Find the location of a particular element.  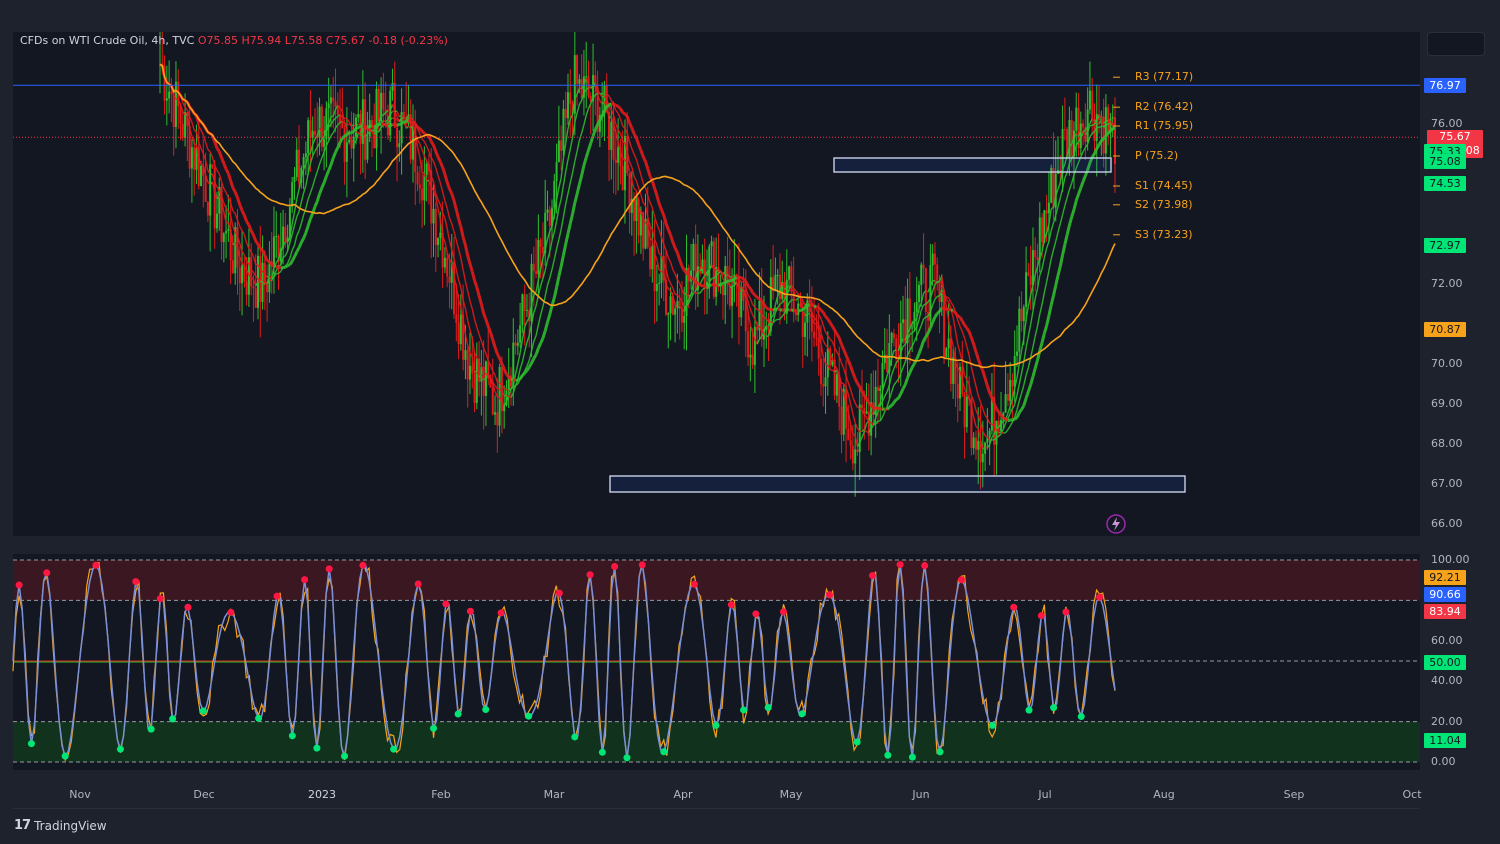

price-tick-label: 76.00 is located at coordinates (1447, 123).